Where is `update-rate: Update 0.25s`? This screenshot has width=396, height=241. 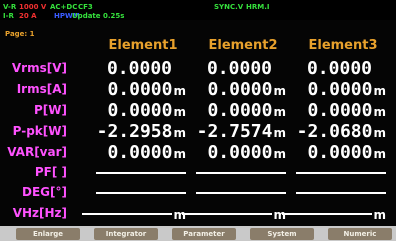
update-rate: Update 0.25s is located at coordinates (98, 16).